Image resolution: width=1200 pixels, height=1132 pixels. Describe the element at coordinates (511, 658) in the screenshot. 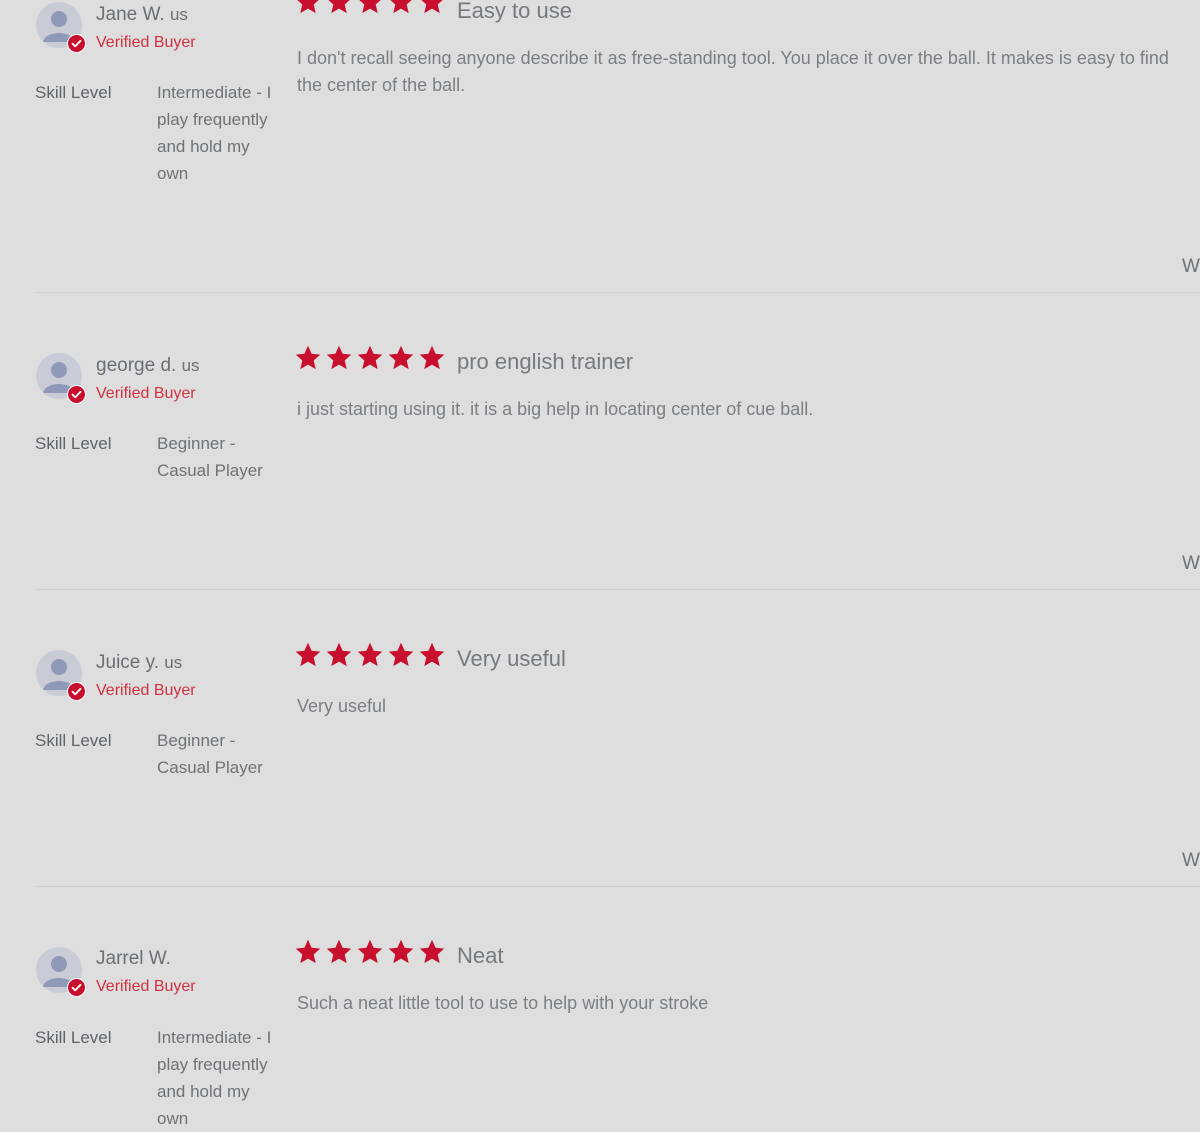

I see `review-title: Very useful` at that location.